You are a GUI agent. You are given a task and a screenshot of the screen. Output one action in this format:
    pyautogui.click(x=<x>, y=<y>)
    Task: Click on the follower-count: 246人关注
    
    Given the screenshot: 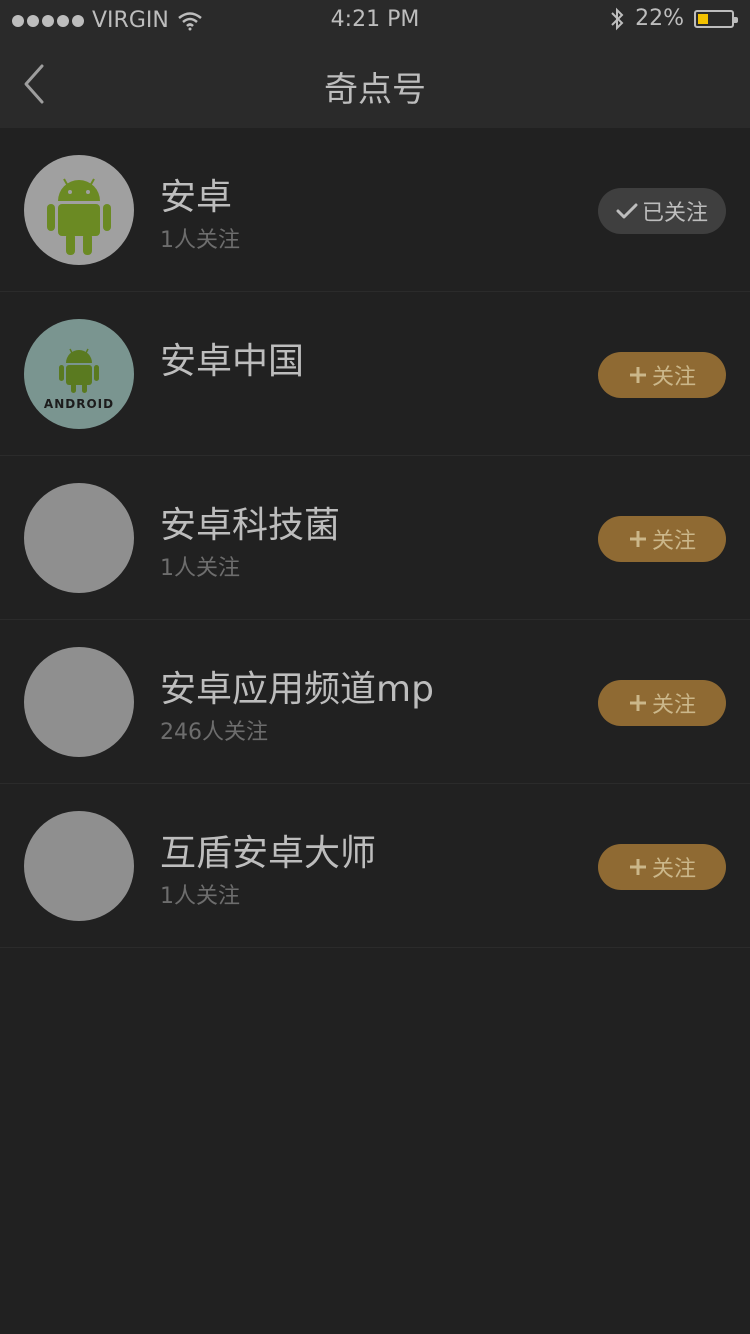 What is the action you would take?
    pyautogui.click(x=214, y=732)
    